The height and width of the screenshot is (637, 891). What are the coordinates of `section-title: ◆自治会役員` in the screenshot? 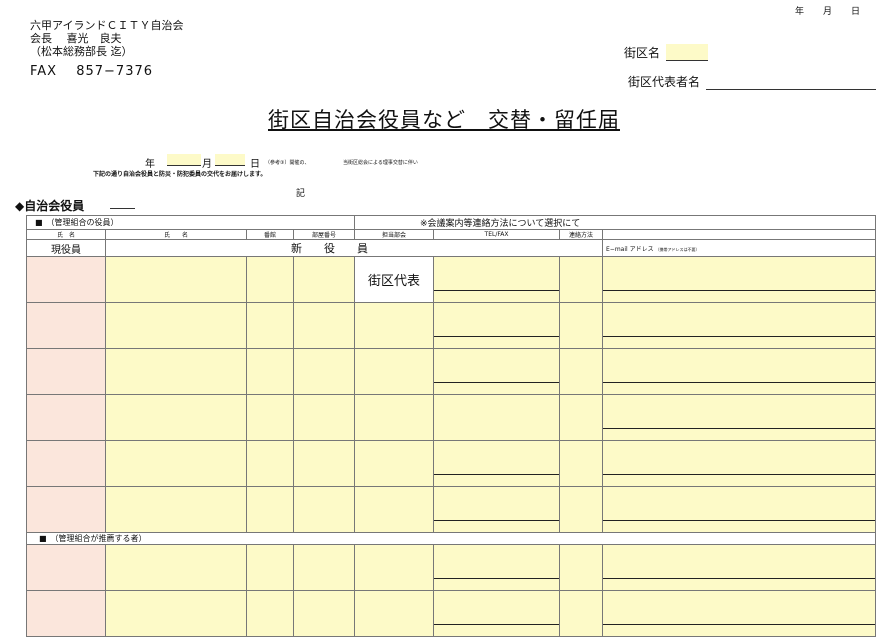 It's located at (50, 206).